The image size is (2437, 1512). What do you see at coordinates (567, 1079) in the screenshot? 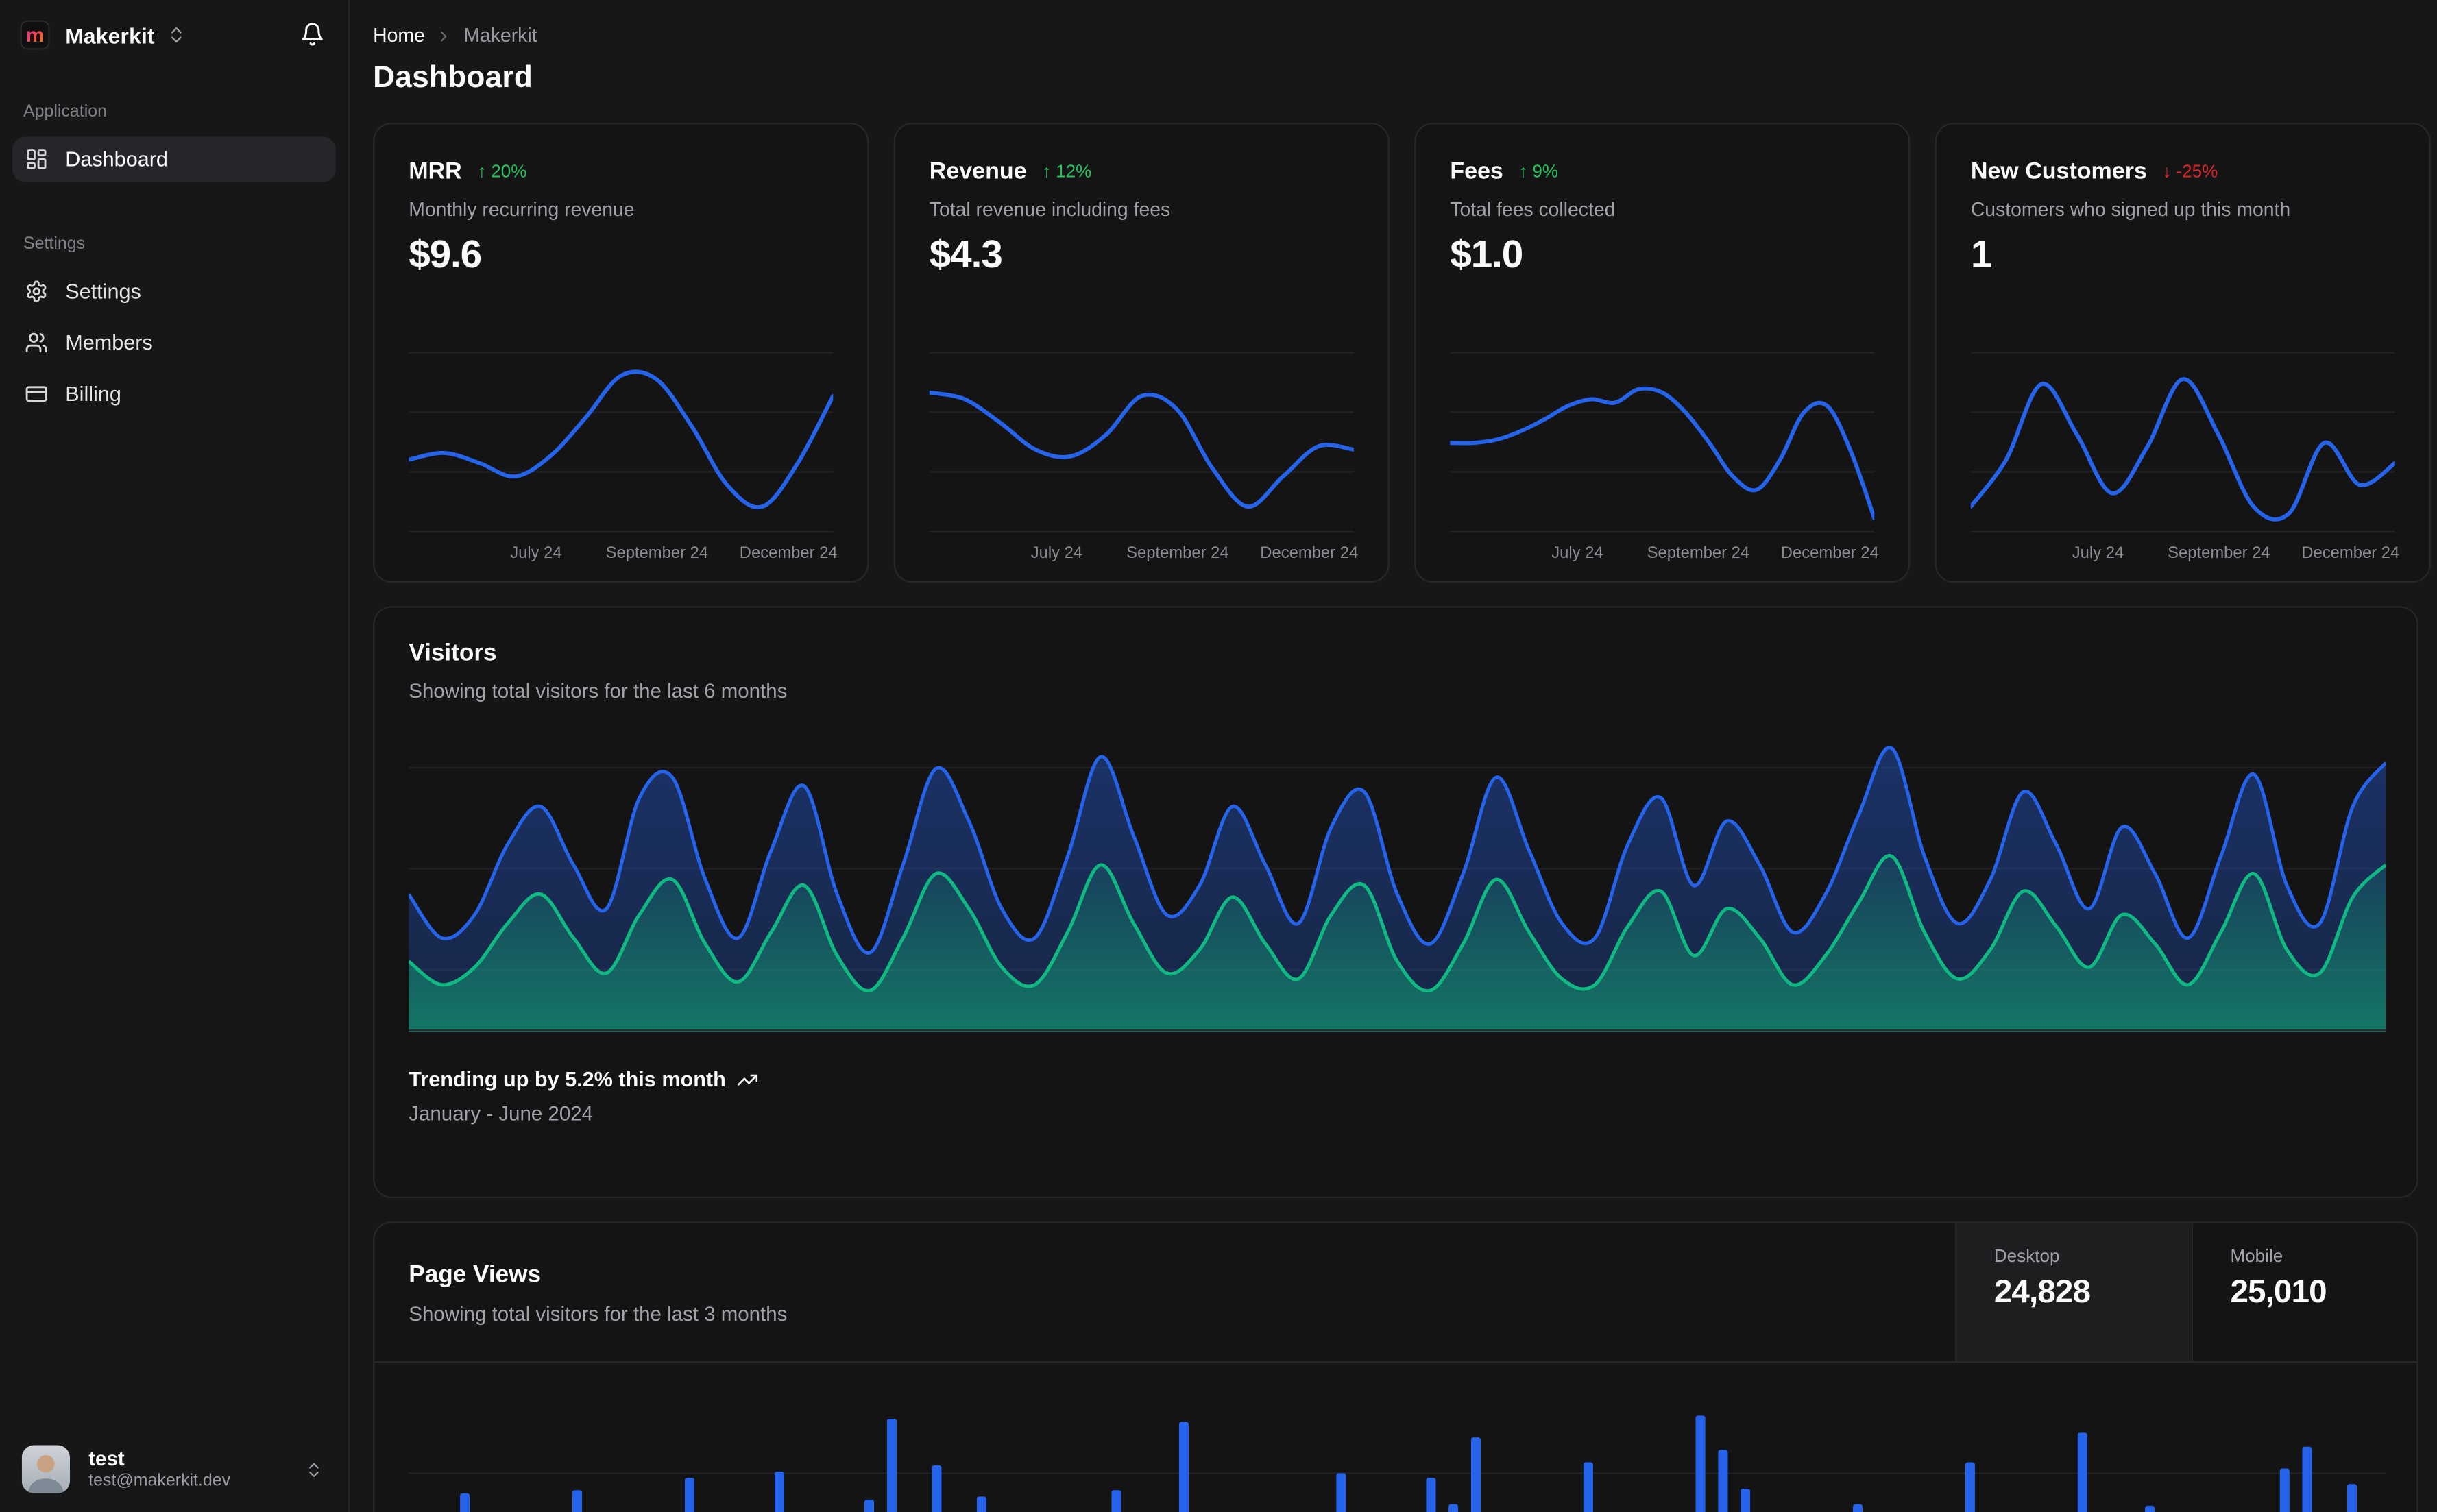
I see `visitors-trend-text: Trending up by 5.2% this month` at bounding box center [567, 1079].